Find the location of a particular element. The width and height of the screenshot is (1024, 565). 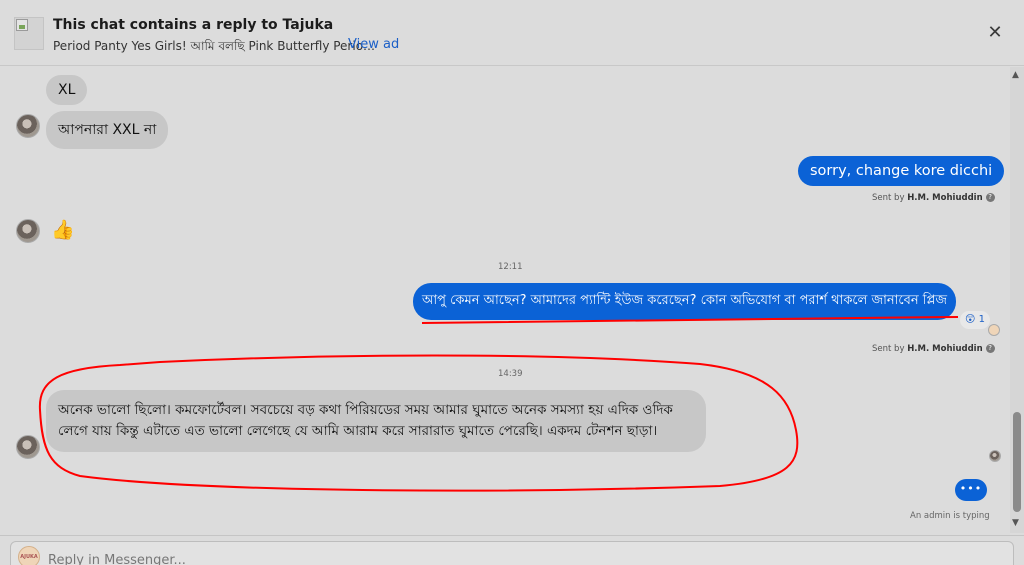

broken-image-icon is located at coordinates (22, 25).